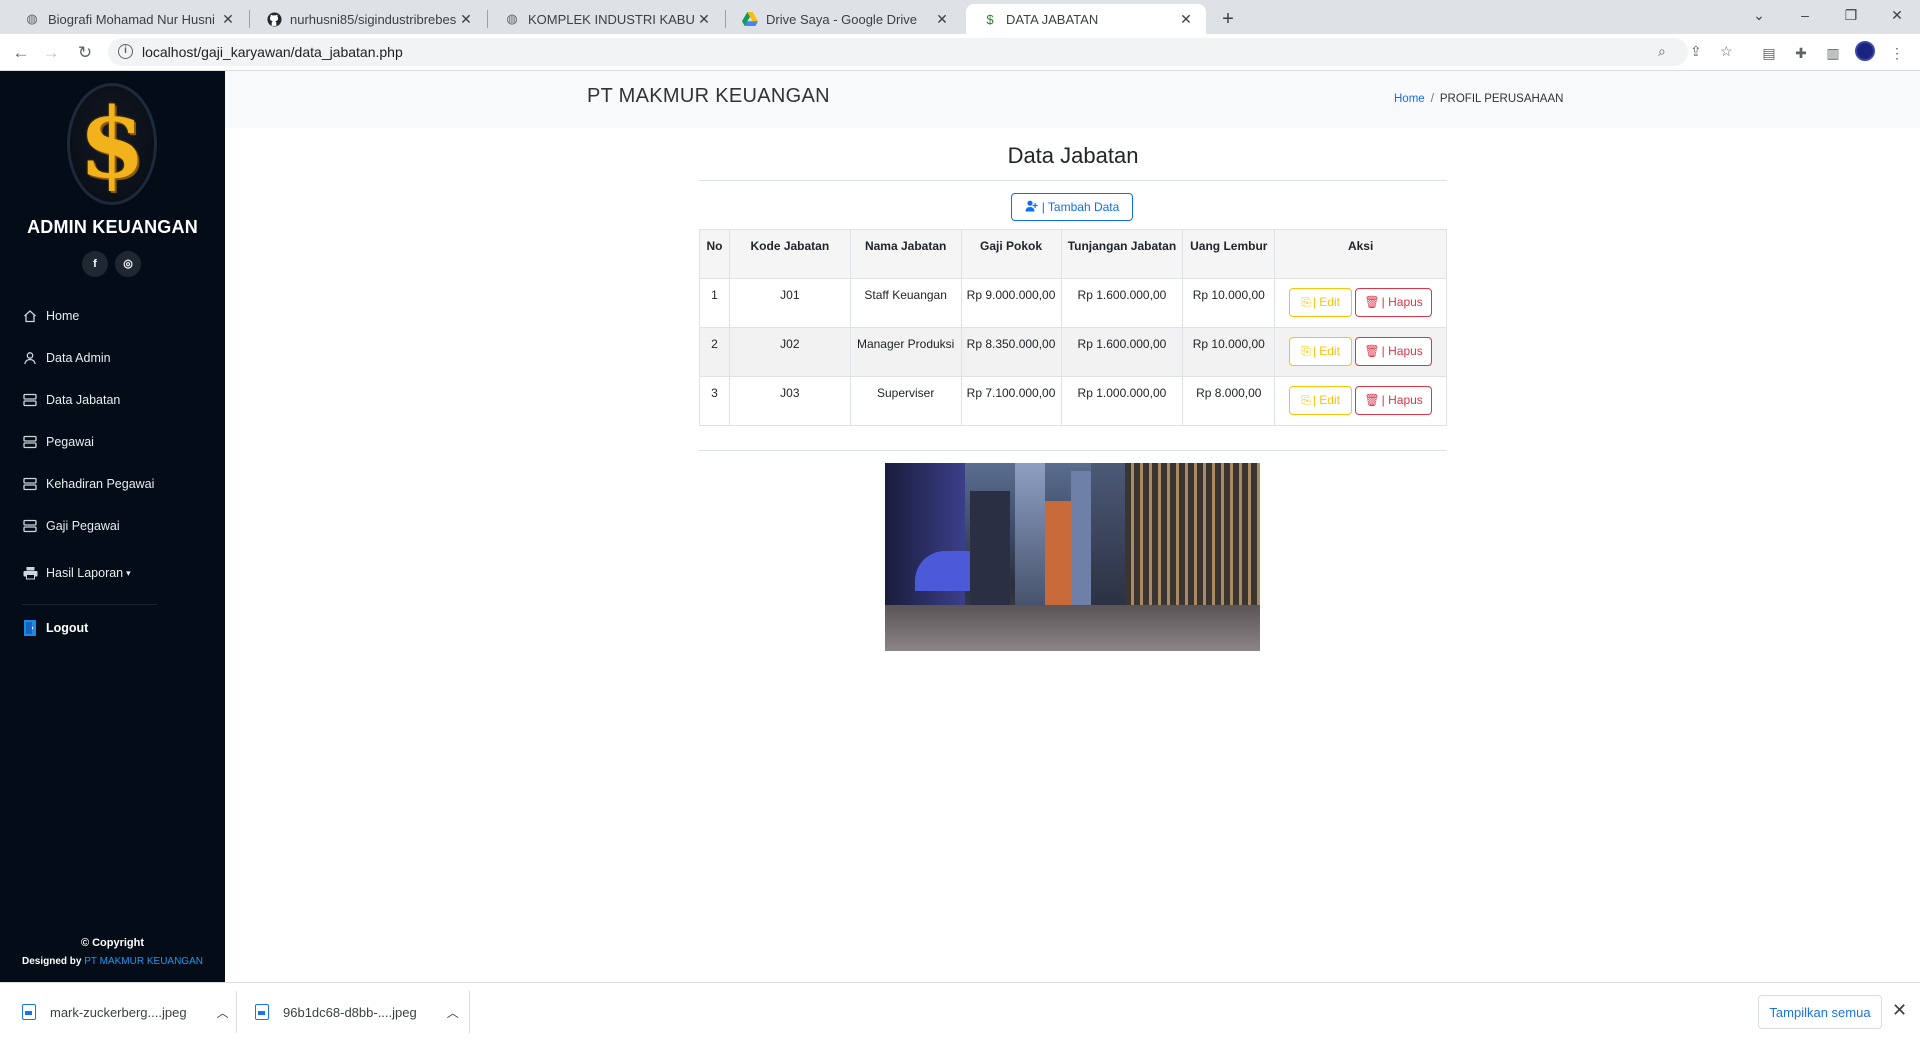  I want to click on column-header-no: No, so click(714, 254).